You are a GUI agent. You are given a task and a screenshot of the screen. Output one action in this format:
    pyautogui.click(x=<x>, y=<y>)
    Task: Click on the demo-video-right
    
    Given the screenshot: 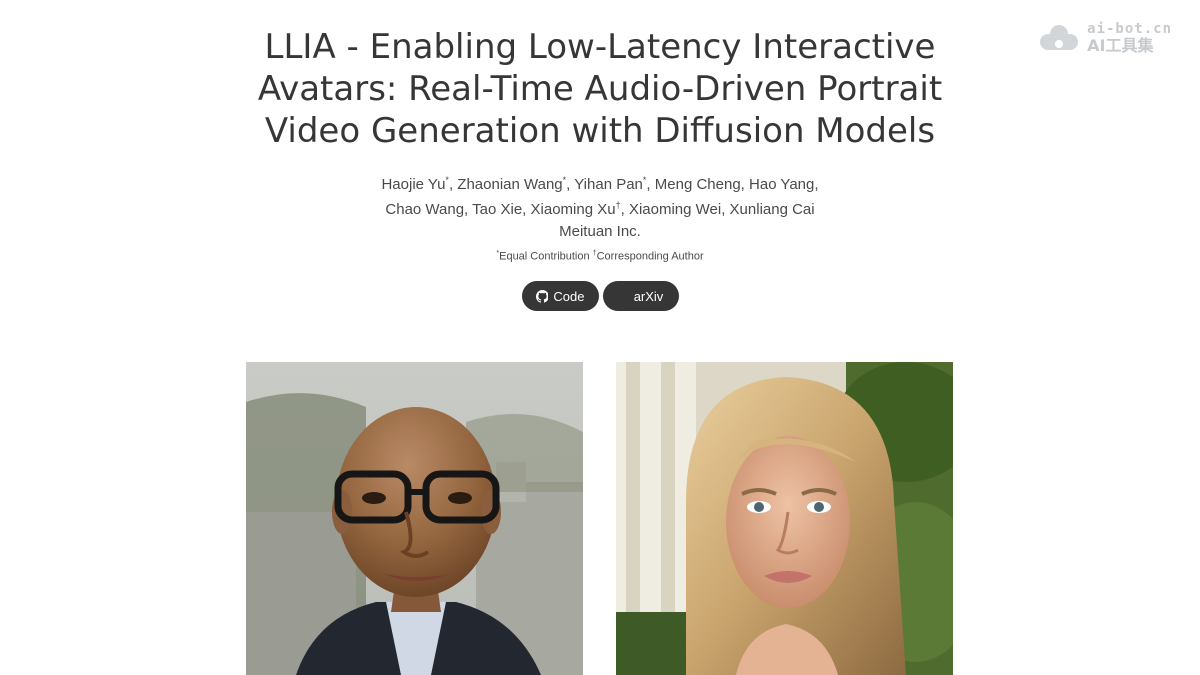 What is the action you would take?
    pyautogui.click(x=784, y=518)
    